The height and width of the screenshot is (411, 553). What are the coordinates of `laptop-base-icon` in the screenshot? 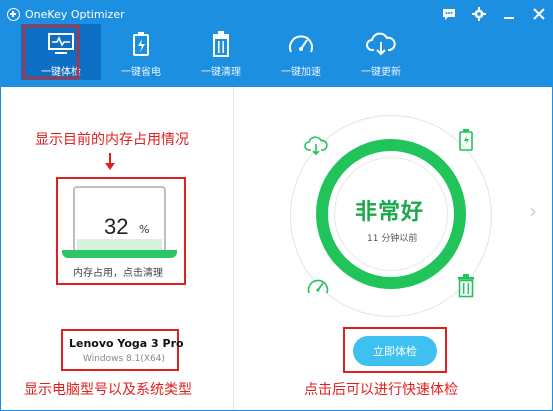 It's located at (119, 254).